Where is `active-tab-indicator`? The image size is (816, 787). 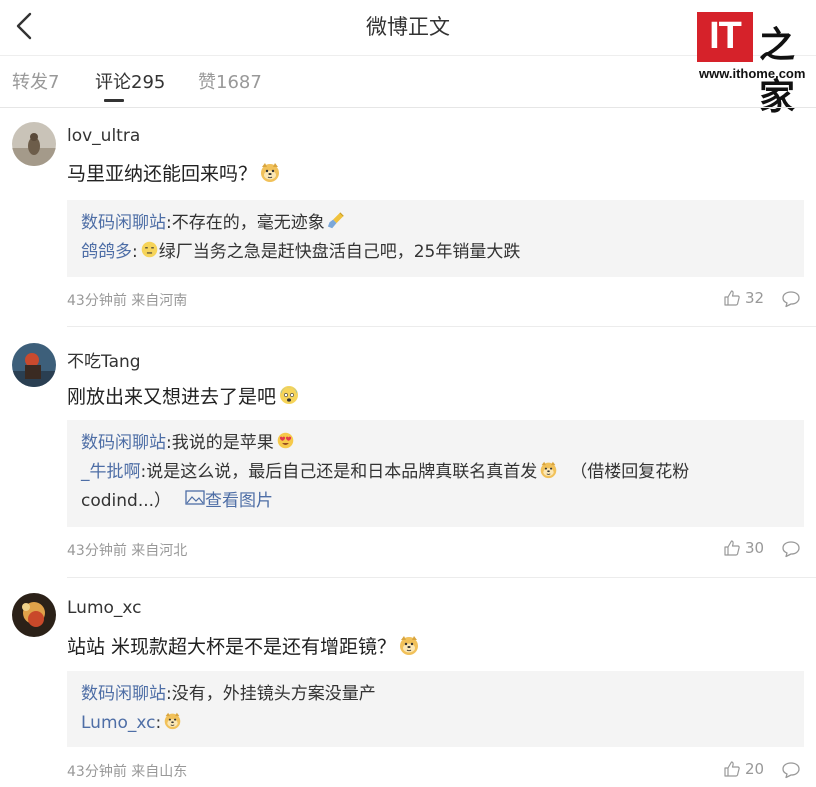 active-tab-indicator is located at coordinates (114, 100).